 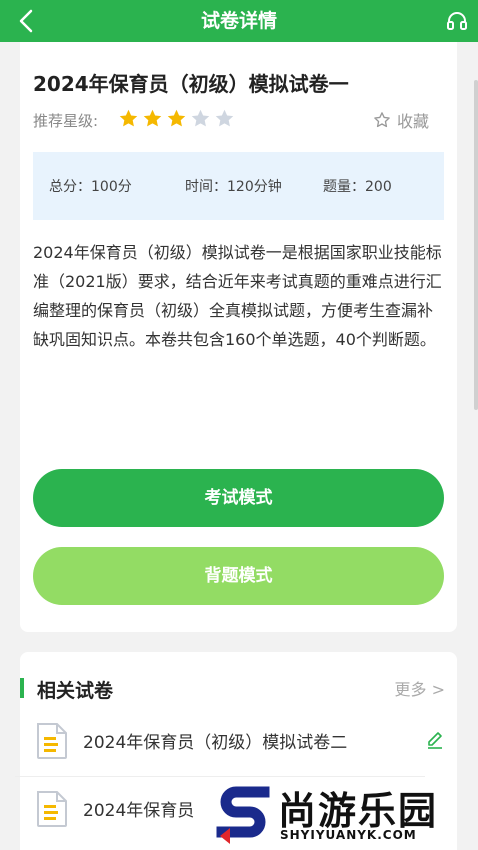 What do you see at coordinates (233, 187) in the screenshot?
I see `exam-time: 时间：120分钟` at bounding box center [233, 187].